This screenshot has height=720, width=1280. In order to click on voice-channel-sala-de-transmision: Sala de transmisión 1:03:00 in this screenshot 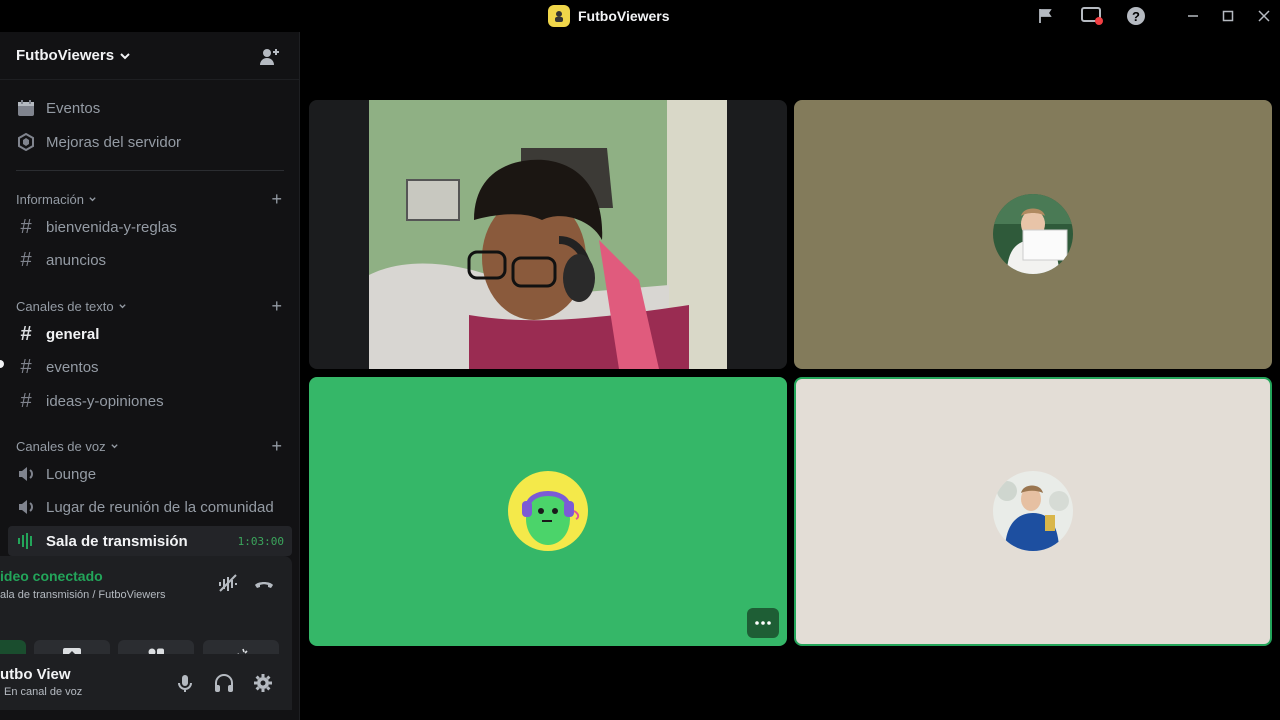, I will do `click(150, 541)`.